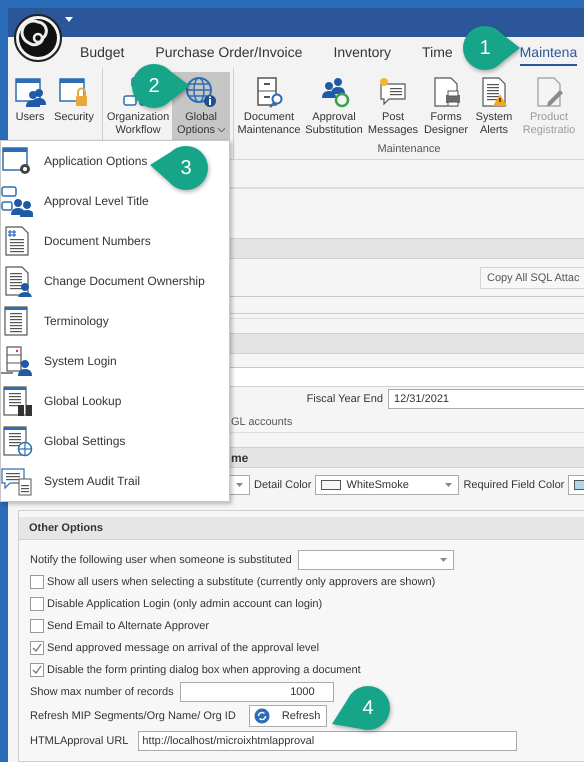 The height and width of the screenshot is (762, 584). I want to click on ribbon-button: System Alerts, so click(494, 106).